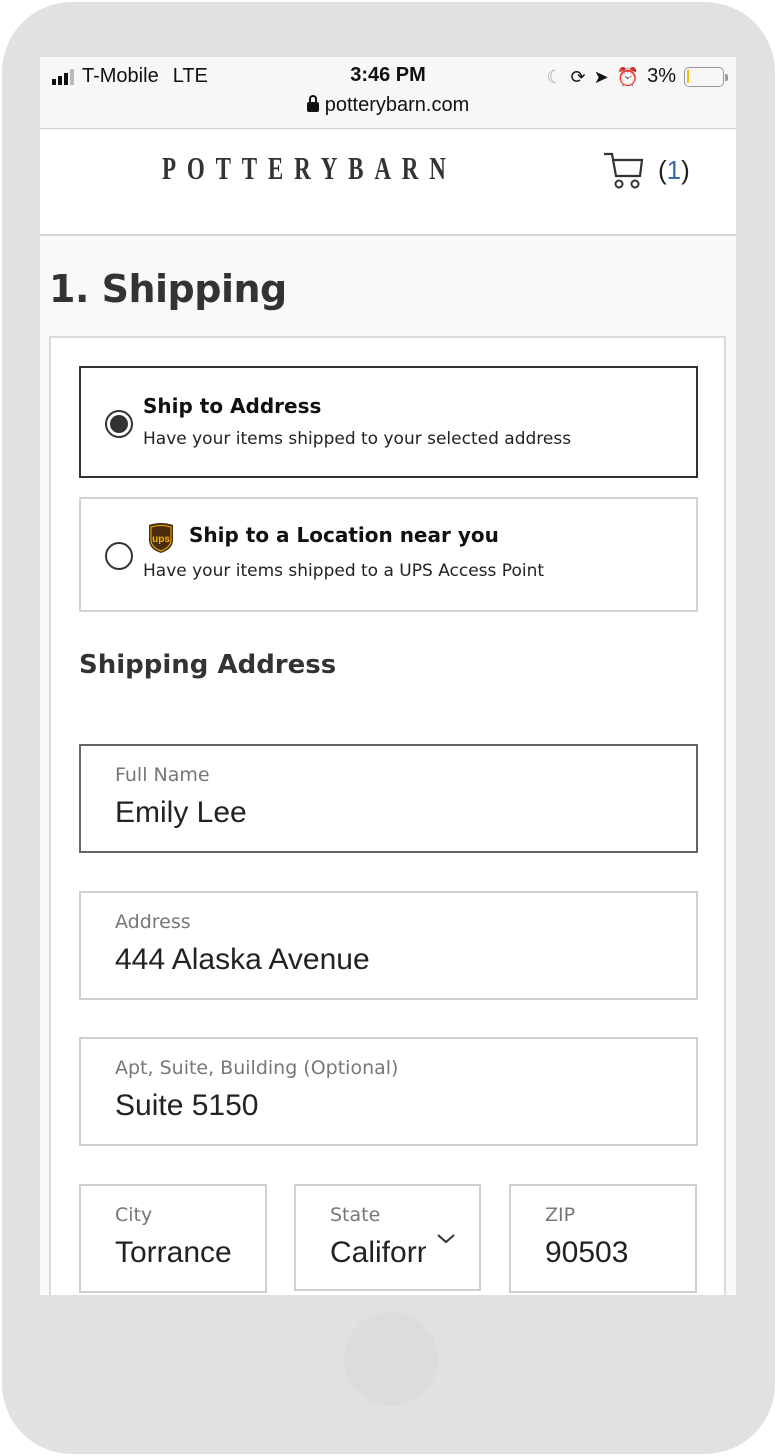 Image resolution: width=777 pixels, height=1456 pixels. I want to click on site-header: POTTERYBARN (1), so click(388, 183).